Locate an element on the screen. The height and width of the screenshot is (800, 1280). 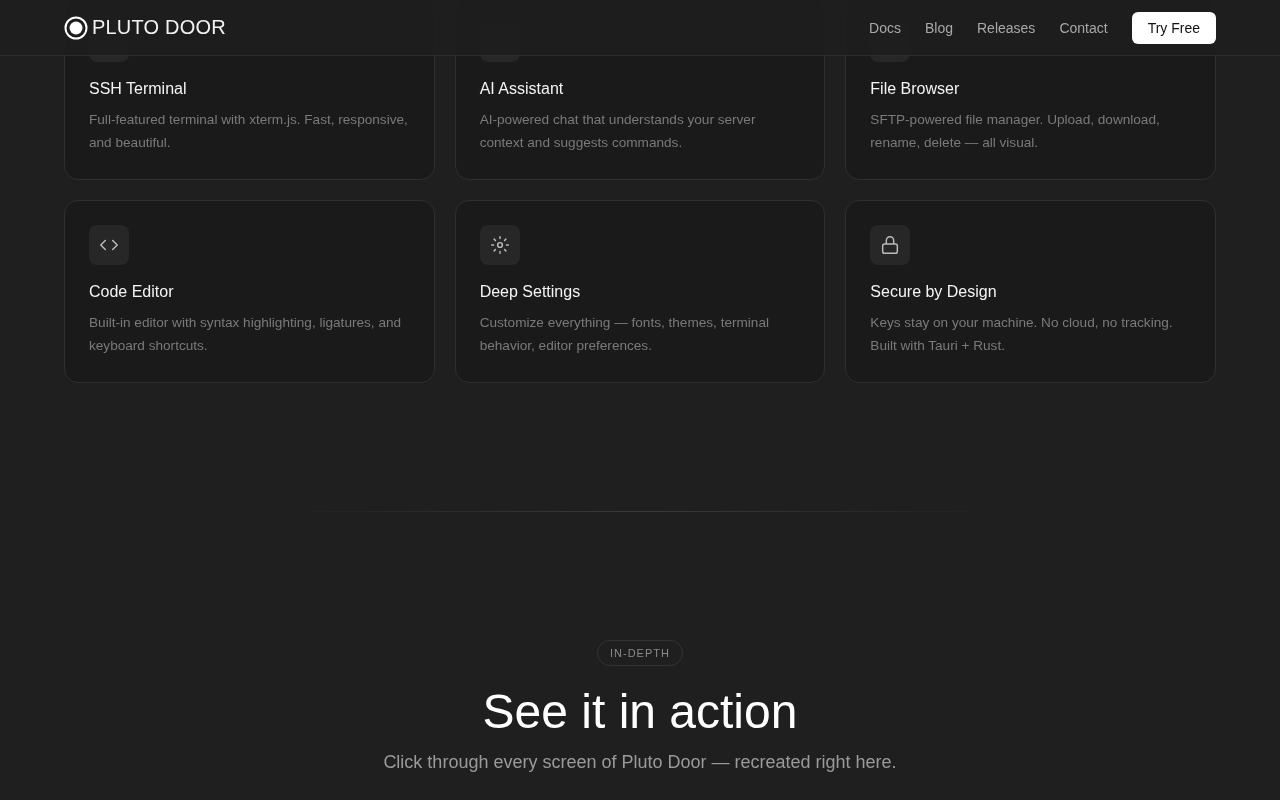
nav-link: Docs is located at coordinates (885, 27).